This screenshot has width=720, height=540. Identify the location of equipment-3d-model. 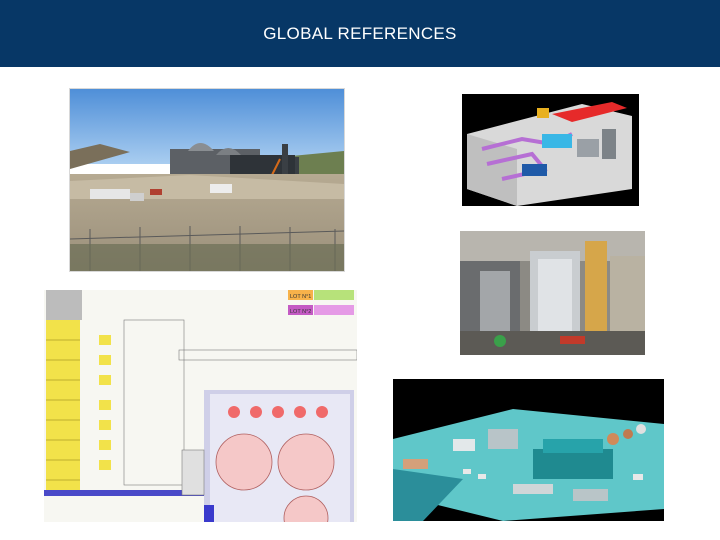
(550, 150).